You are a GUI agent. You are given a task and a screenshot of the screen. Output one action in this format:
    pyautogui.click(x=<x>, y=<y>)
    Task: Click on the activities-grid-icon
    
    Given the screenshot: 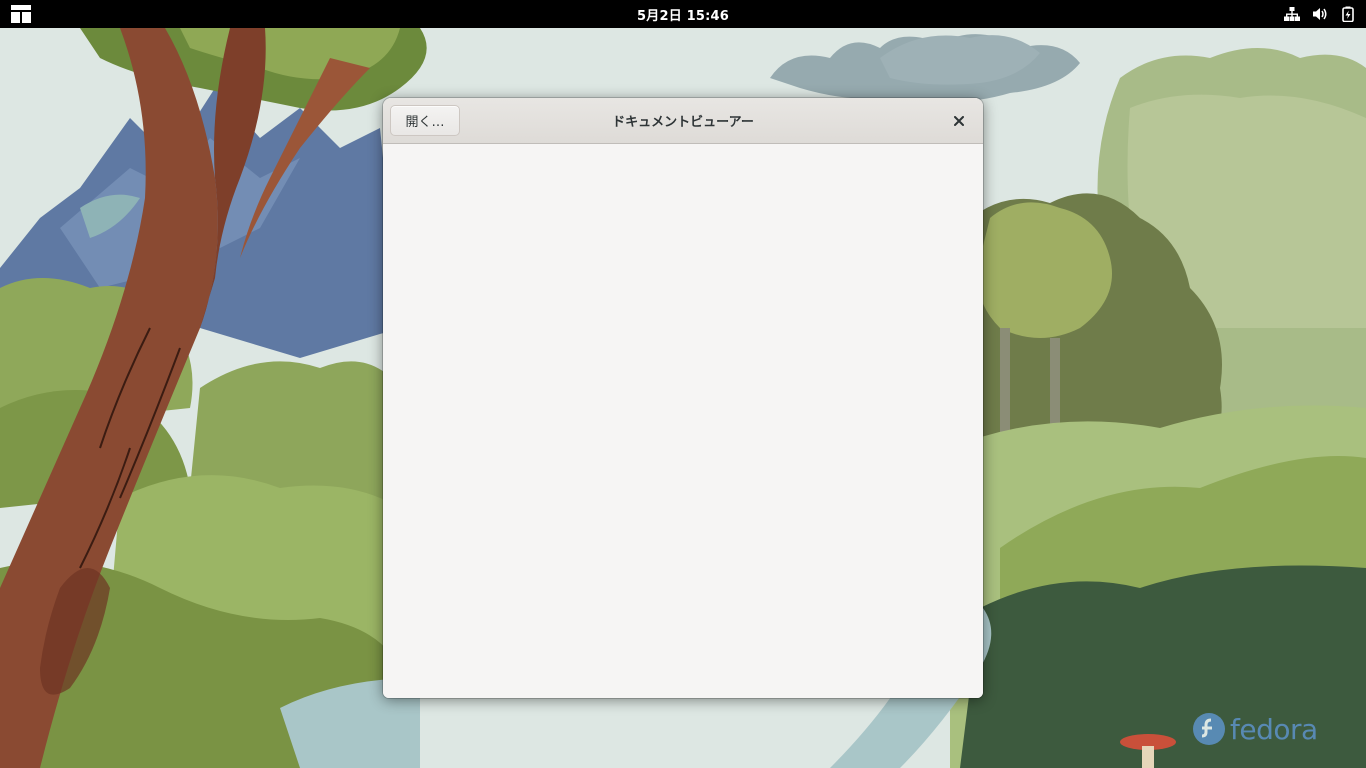 What is the action you would take?
    pyautogui.click(x=21, y=14)
    